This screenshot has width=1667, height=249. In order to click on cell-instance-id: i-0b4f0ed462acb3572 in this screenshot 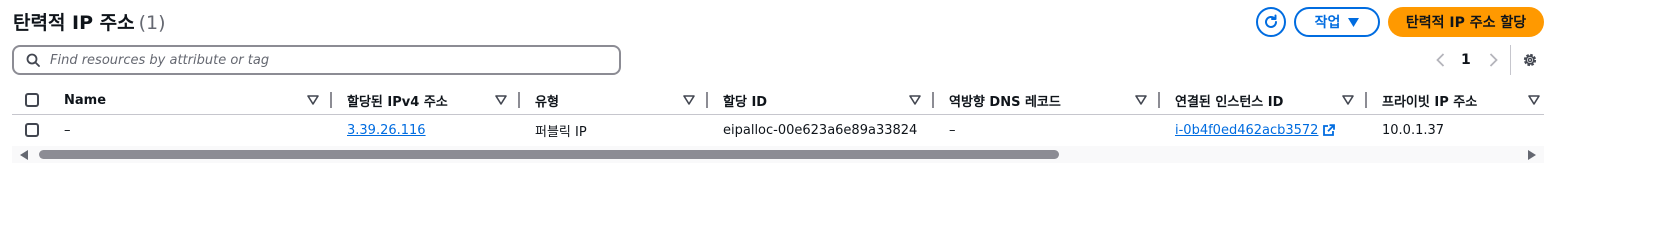, I will do `click(1255, 130)`.